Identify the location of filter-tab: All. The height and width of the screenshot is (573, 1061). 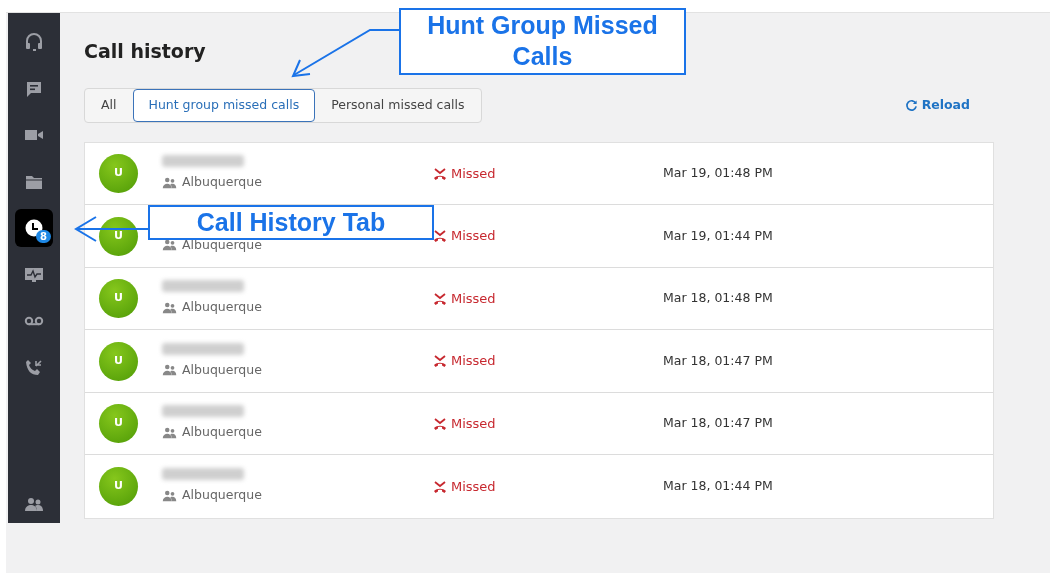
(109, 105).